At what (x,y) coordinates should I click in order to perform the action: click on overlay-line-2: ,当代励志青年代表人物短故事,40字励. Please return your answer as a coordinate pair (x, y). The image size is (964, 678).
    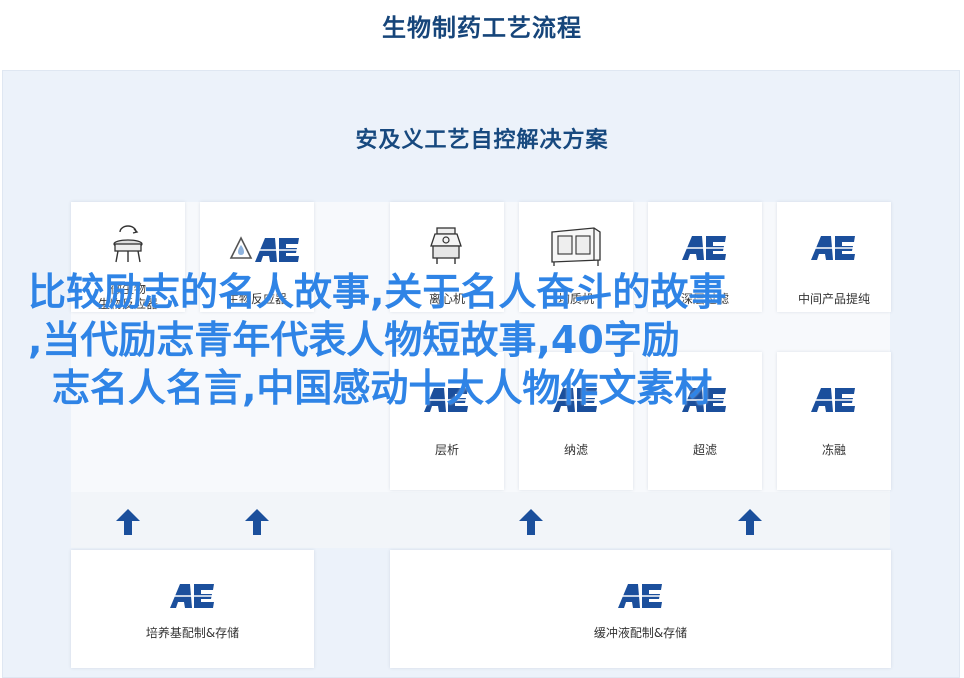
    Looking at the image, I should click on (354, 340).